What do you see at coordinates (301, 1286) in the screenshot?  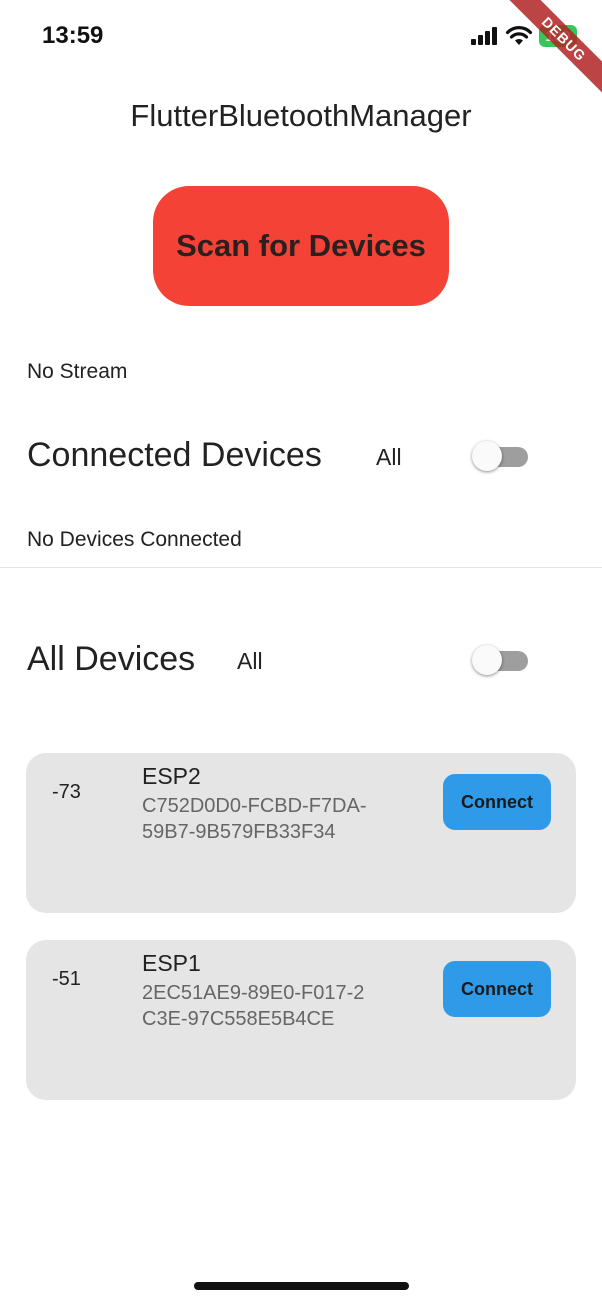 I see `home-indicator` at bounding box center [301, 1286].